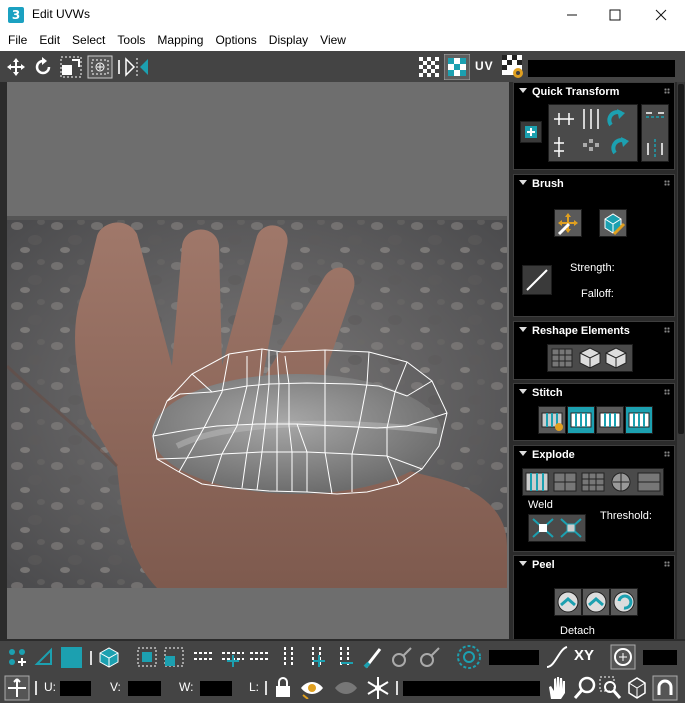  Describe the element at coordinates (596, 602) in the screenshot. I see `peel-mode-button` at that location.